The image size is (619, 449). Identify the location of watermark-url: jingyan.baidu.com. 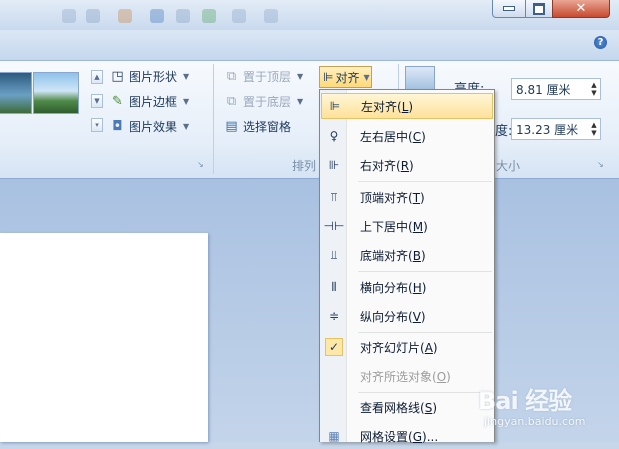
(535, 421).